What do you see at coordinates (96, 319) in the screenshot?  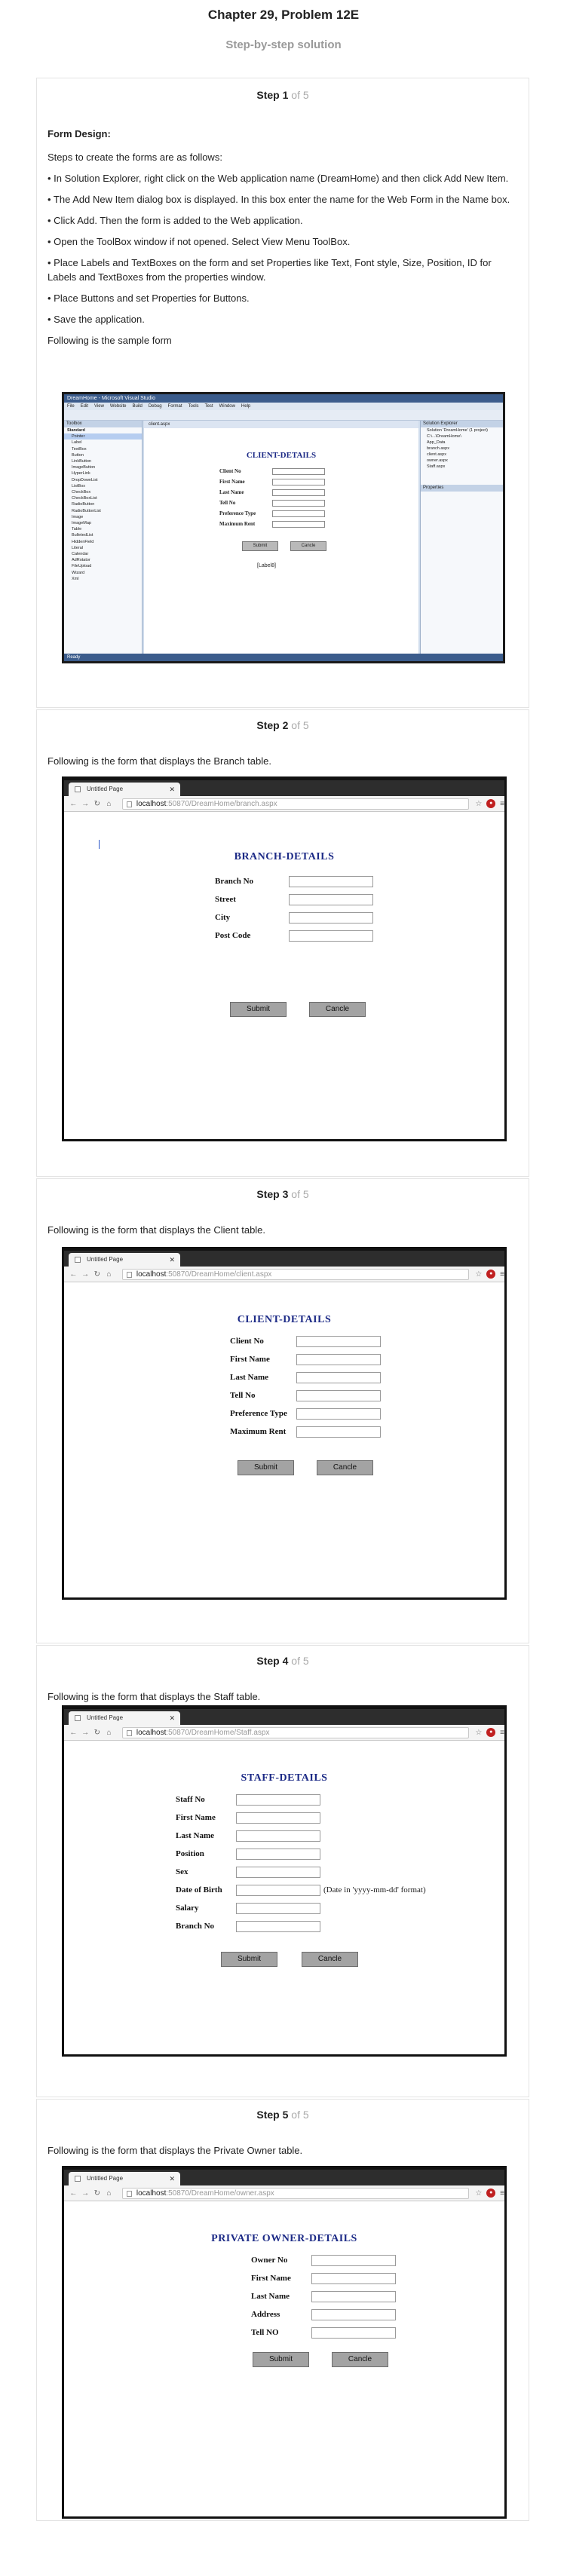 I see `instruction-item: • Save the application.` at bounding box center [96, 319].